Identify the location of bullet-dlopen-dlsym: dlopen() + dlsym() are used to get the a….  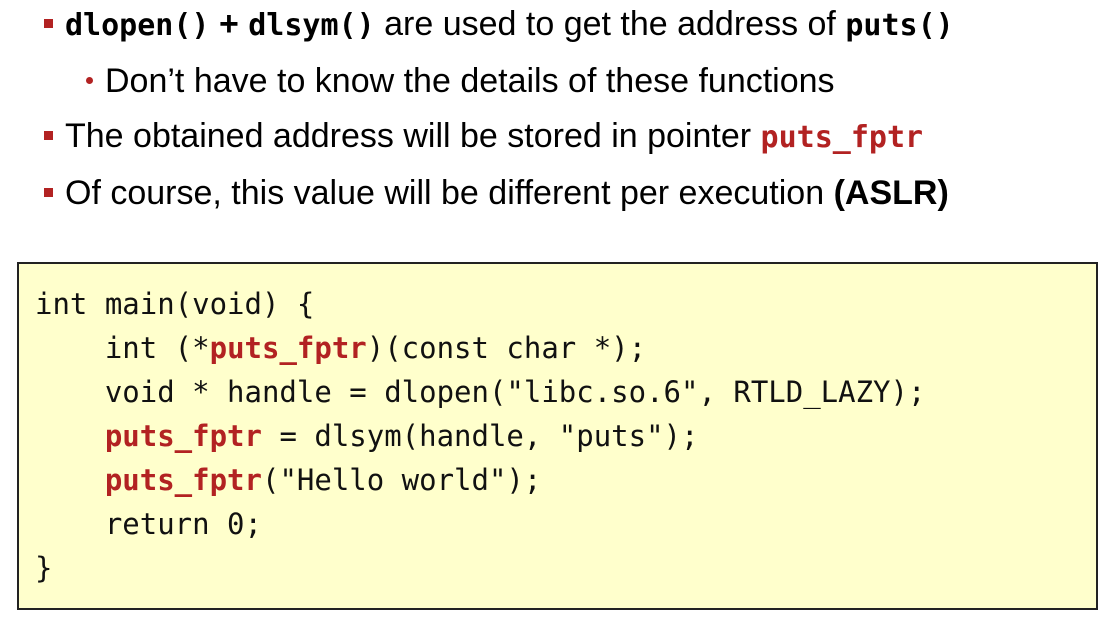
(499, 25).